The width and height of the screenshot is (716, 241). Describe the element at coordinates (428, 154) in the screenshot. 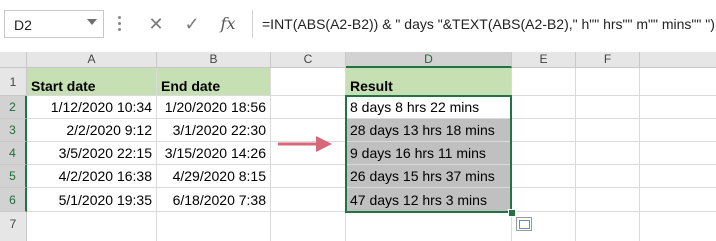

I see `selection-outline` at that location.